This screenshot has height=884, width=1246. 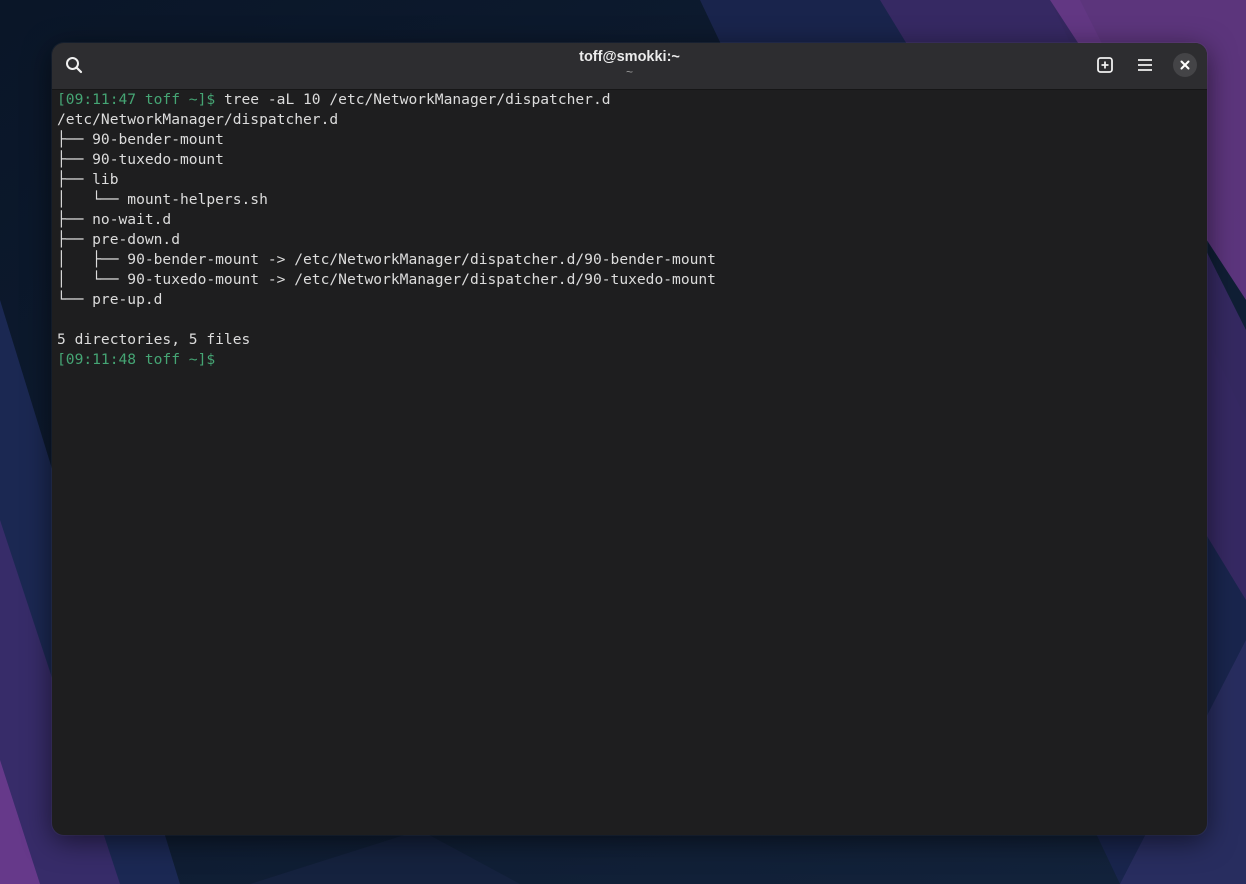 What do you see at coordinates (110, 299) in the screenshot?
I see `tree-entry-line: └── pre-up.d` at bounding box center [110, 299].